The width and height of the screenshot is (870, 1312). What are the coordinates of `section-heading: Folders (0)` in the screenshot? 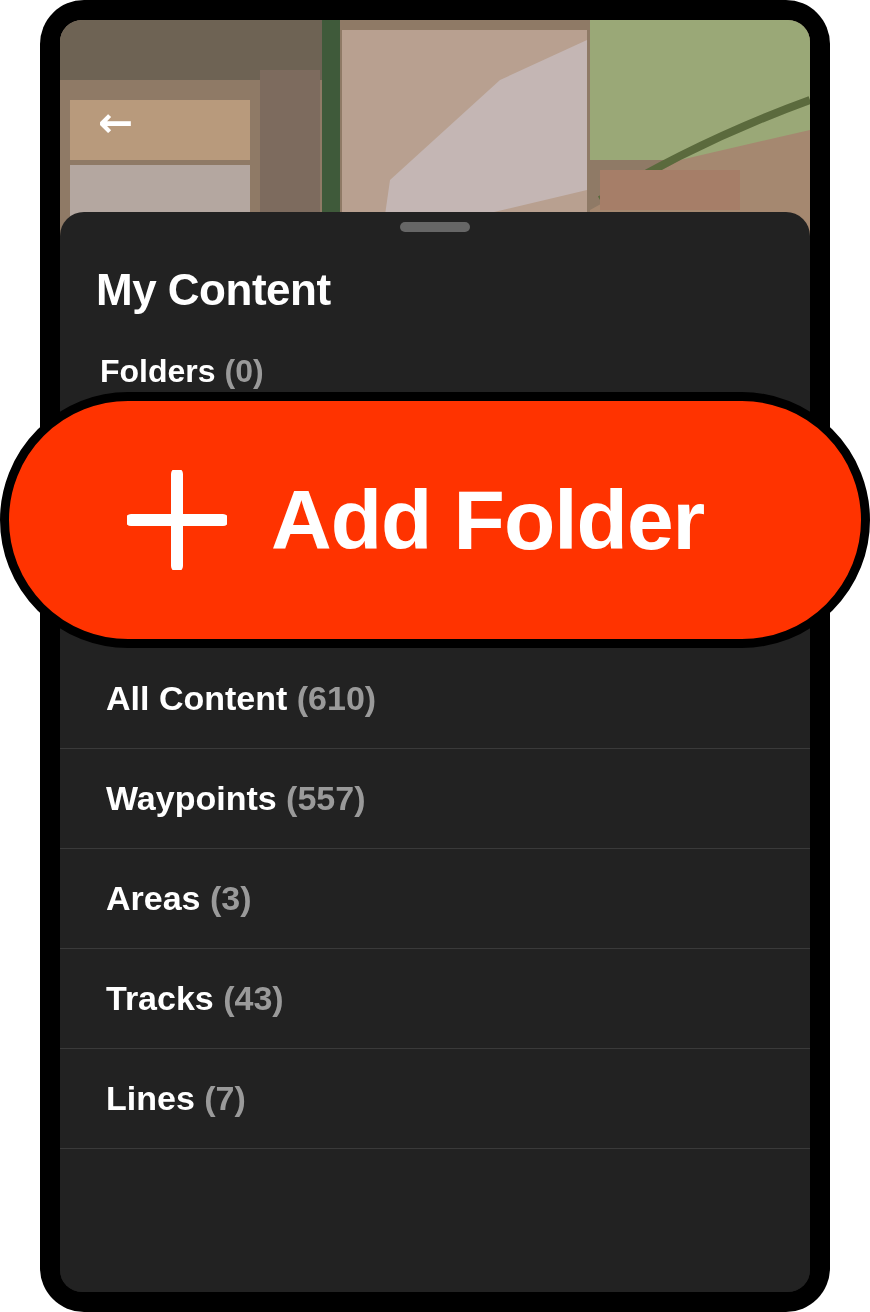 It's located at (182, 371).